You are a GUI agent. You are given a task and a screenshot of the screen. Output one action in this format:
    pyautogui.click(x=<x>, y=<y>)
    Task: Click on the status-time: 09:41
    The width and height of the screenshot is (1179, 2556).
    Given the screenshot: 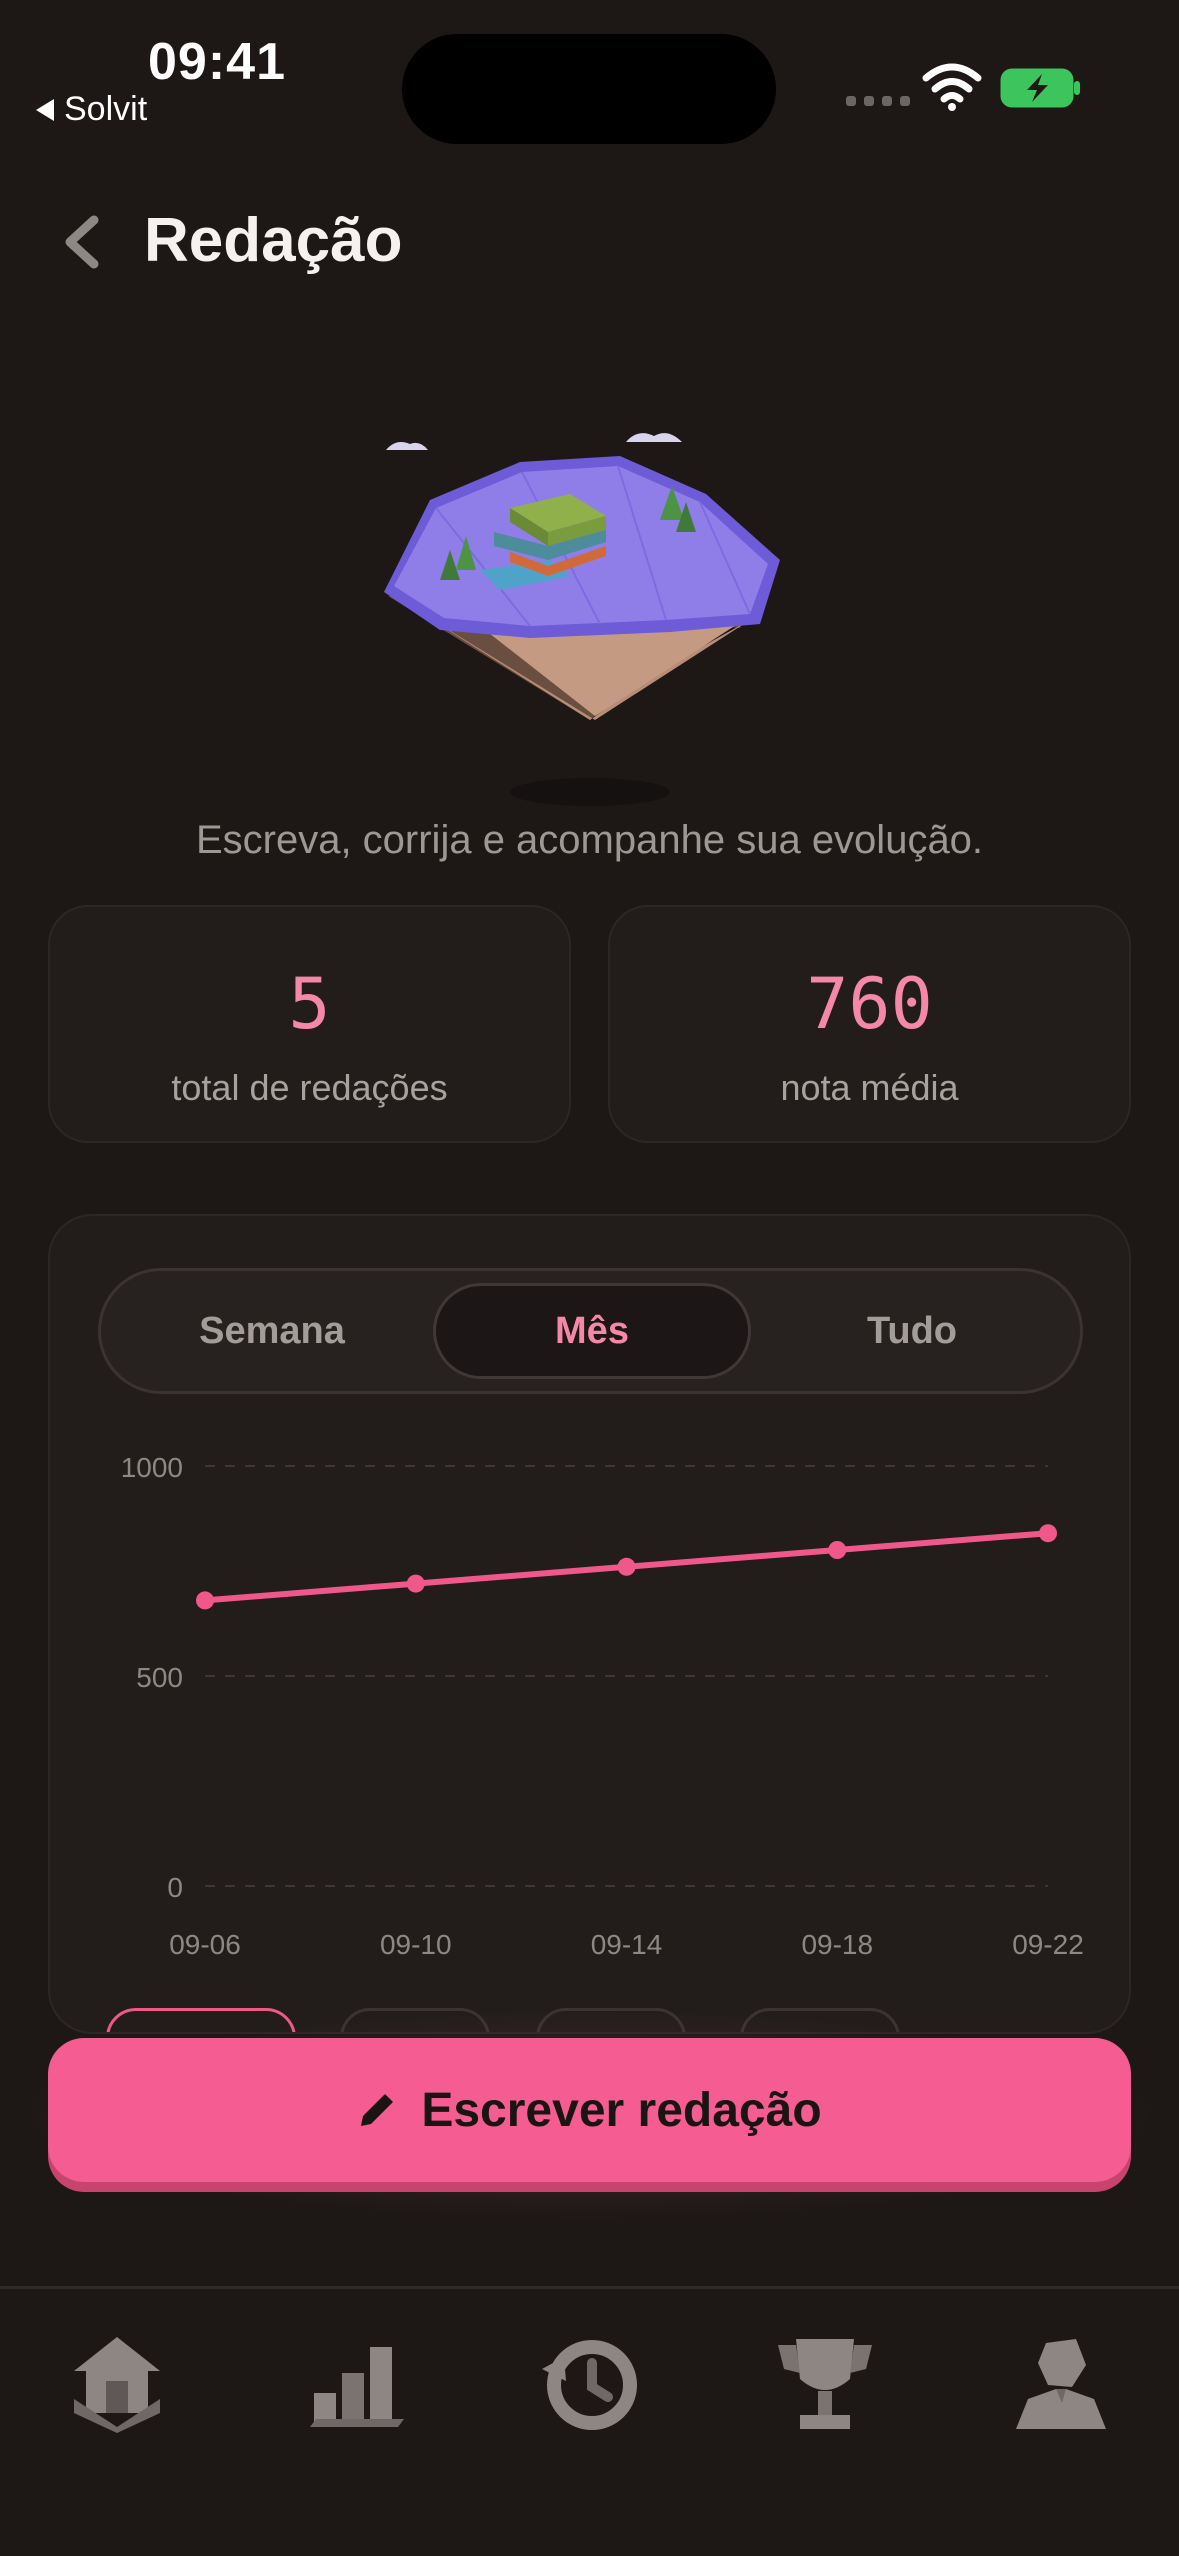 What is the action you would take?
    pyautogui.click(x=217, y=62)
    